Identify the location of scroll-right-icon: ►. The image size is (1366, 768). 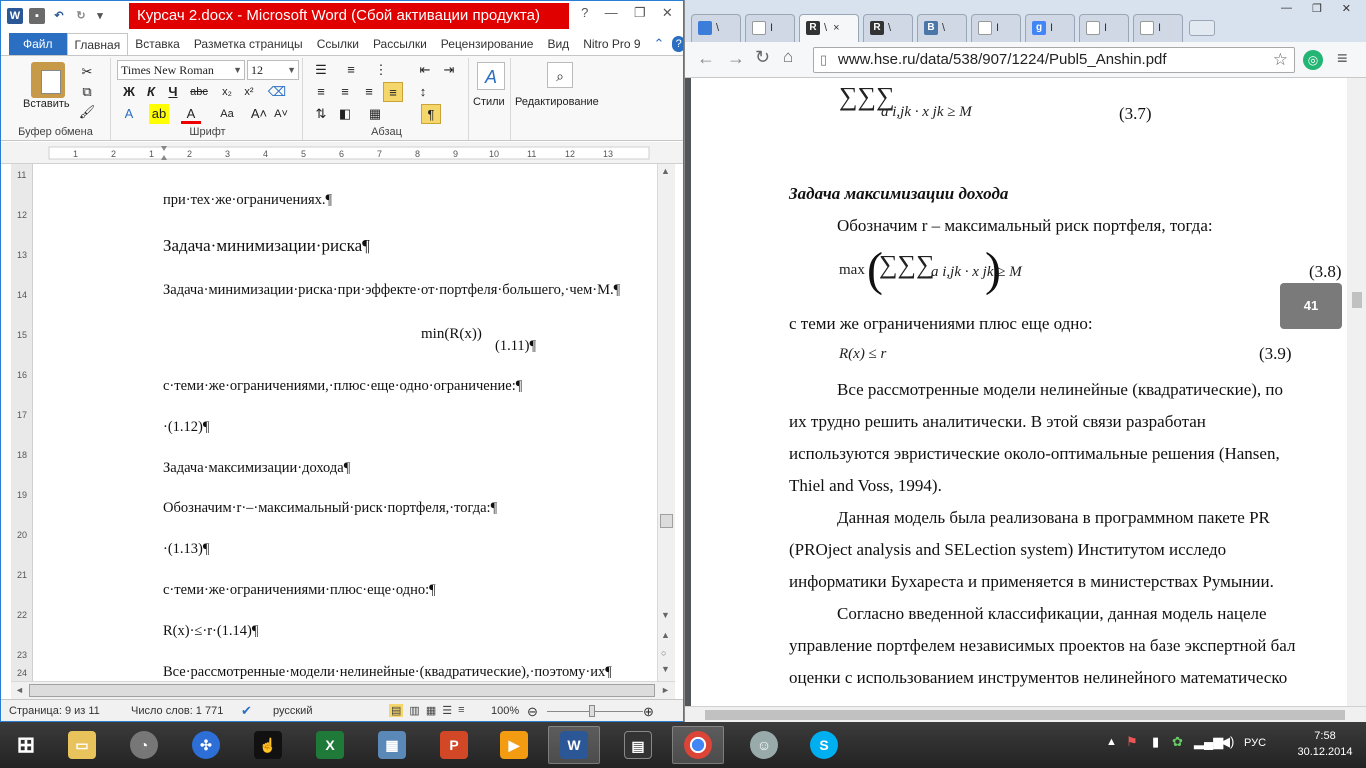
(665, 690).